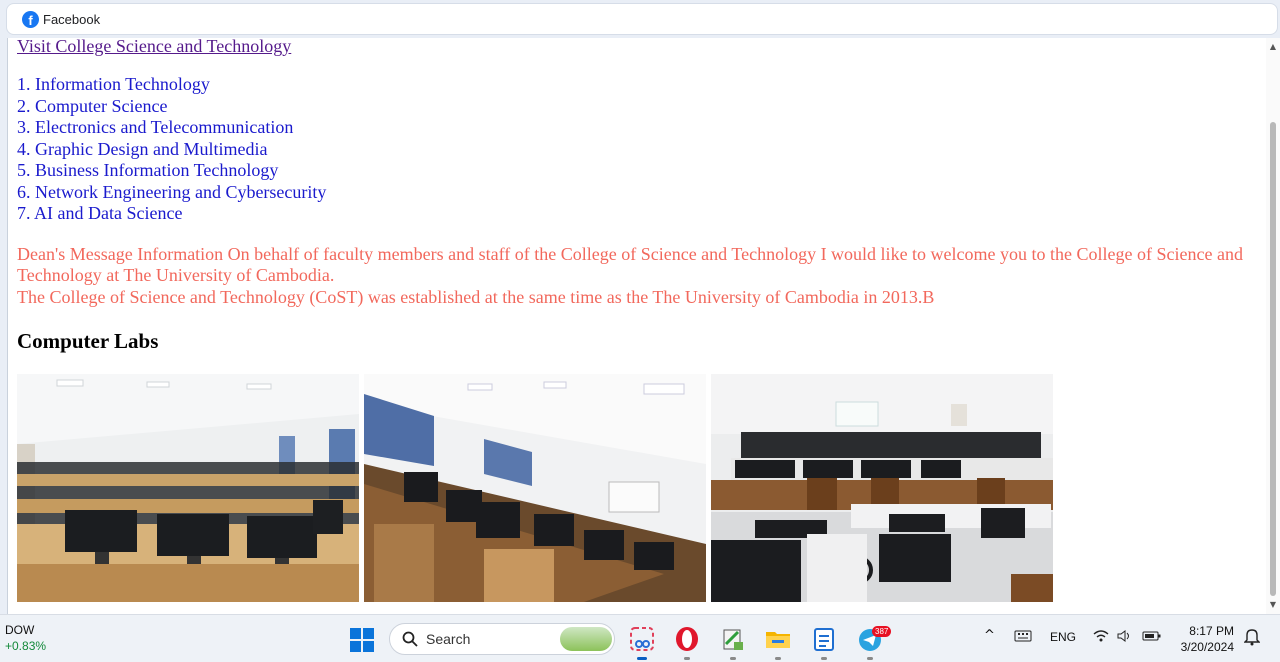  I want to click on scroll-up-icon: ▲, so click(1273, 47).